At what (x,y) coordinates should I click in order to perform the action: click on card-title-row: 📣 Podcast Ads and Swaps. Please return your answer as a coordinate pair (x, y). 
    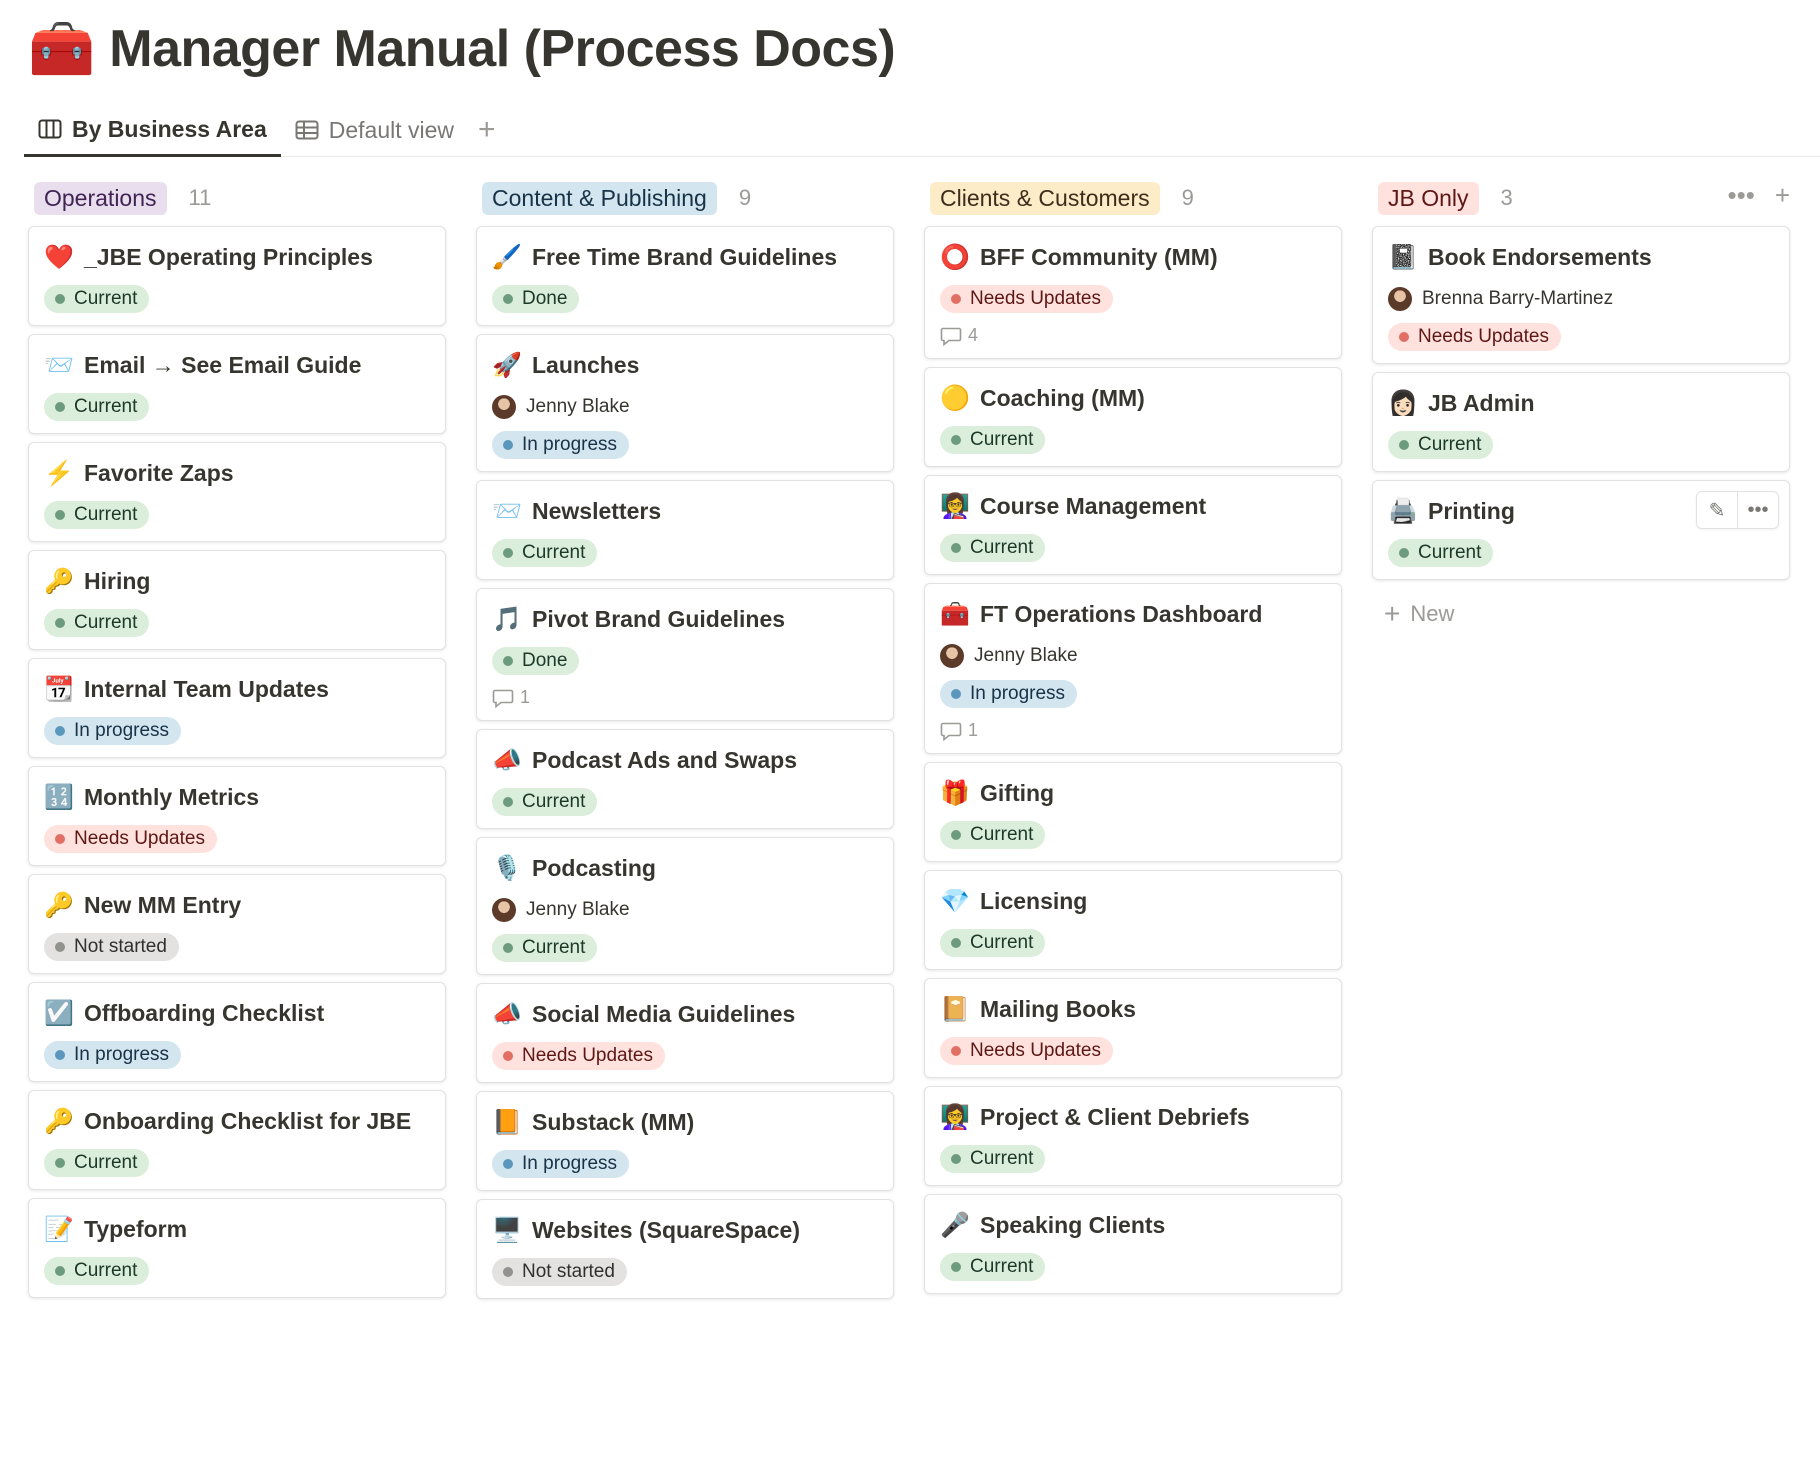
    Looking at the image, I should click on (685, 760).